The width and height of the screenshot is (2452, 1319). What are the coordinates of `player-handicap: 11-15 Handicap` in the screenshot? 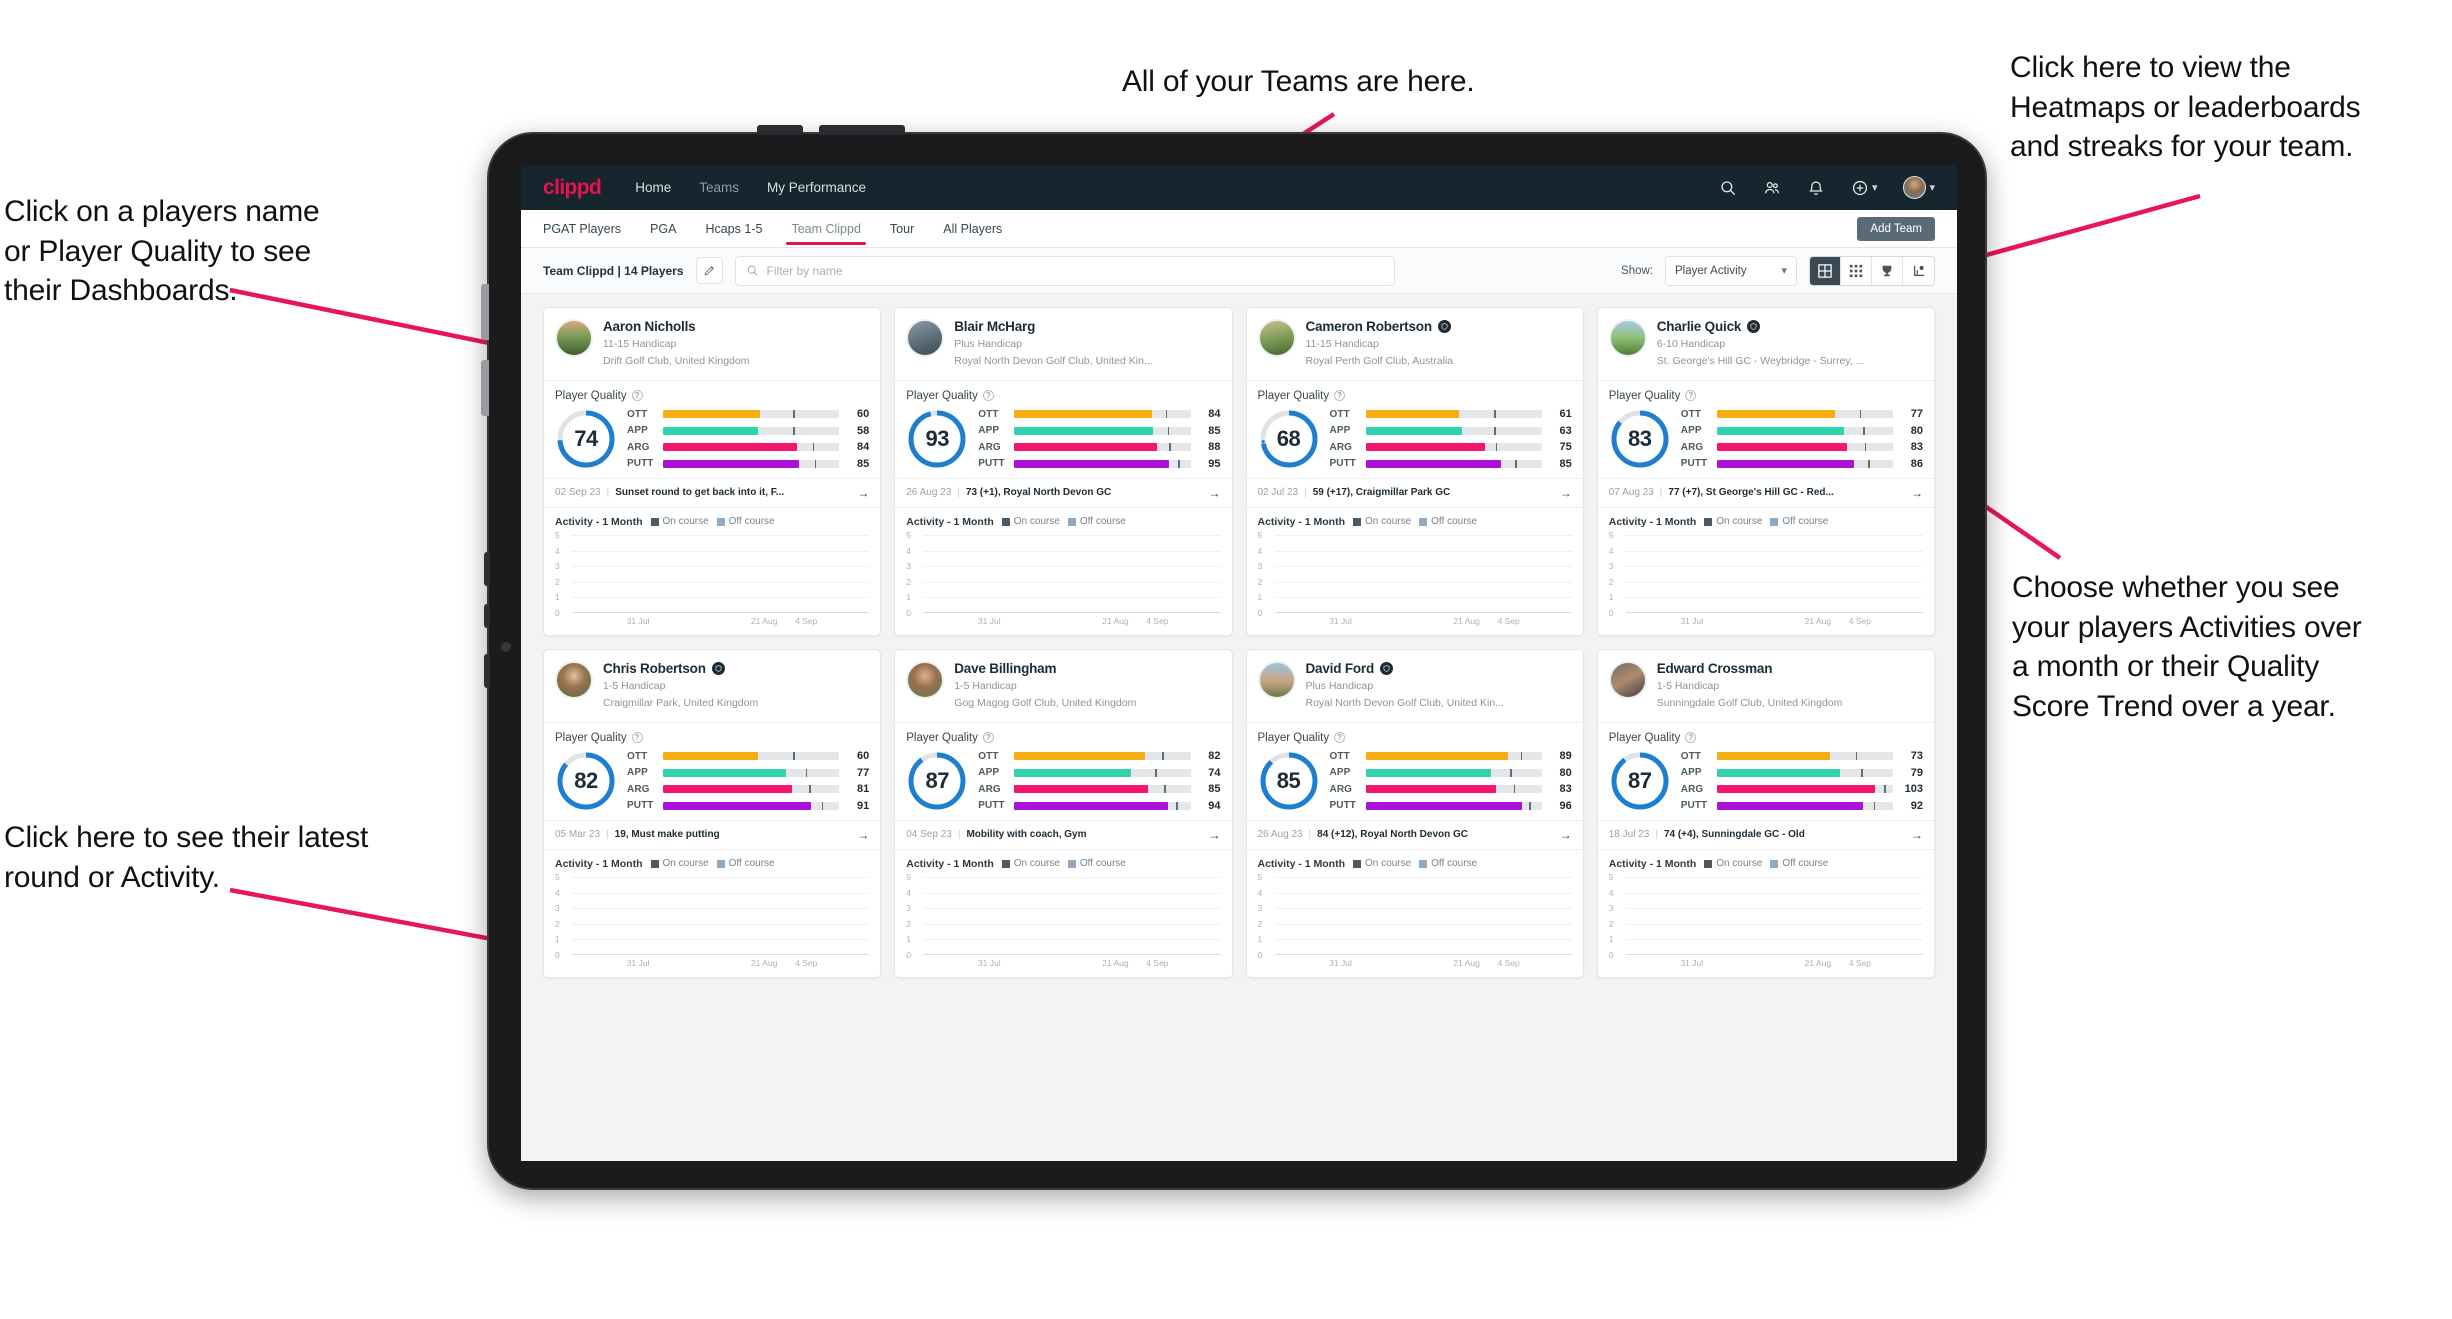 It's located at (640, 344).